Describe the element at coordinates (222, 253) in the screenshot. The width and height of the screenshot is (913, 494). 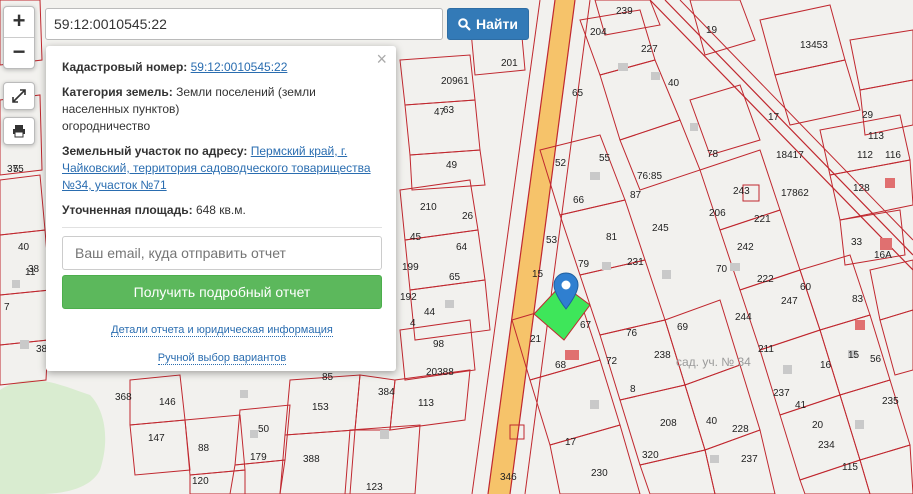
I see `email-field` at that location.